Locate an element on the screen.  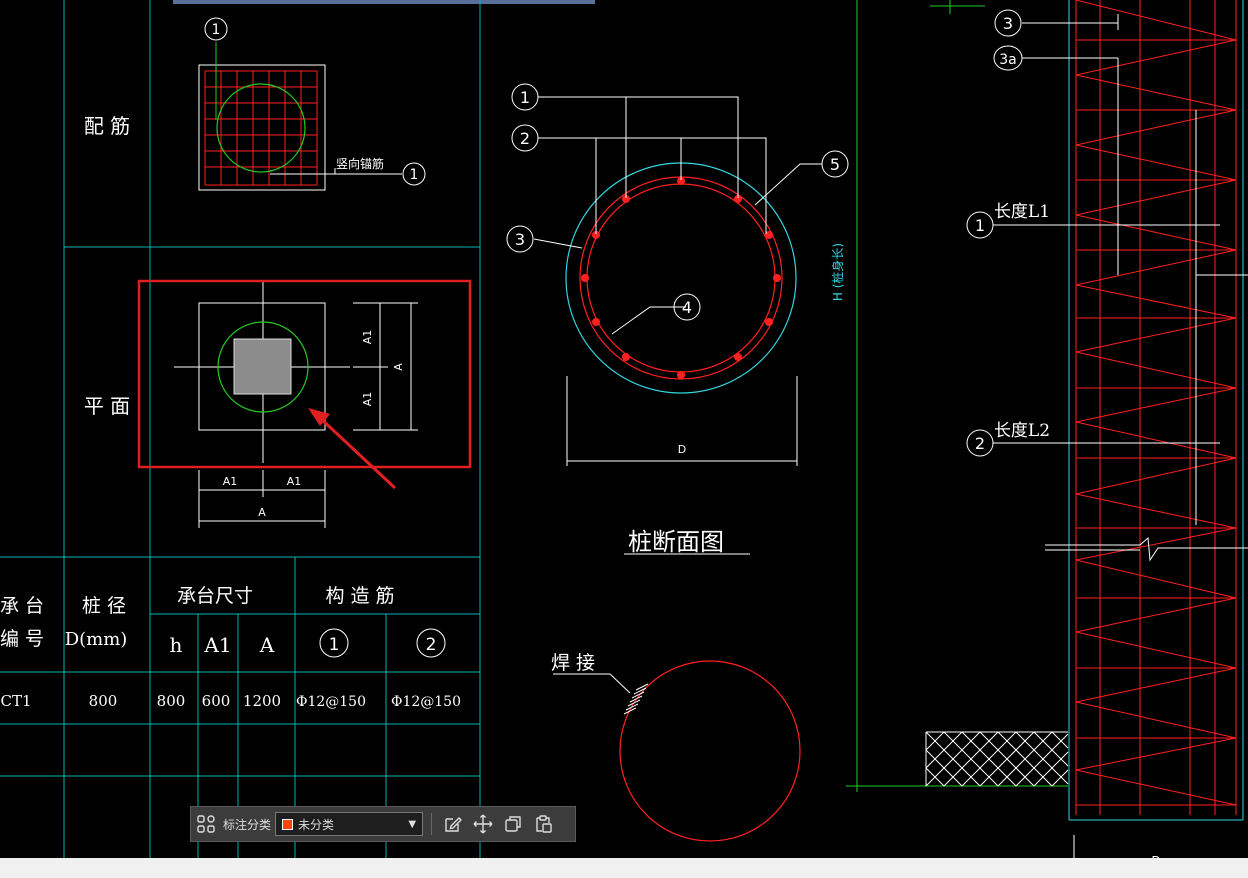
cell-cap-no: CT1 is located at coordinates (15, 701).